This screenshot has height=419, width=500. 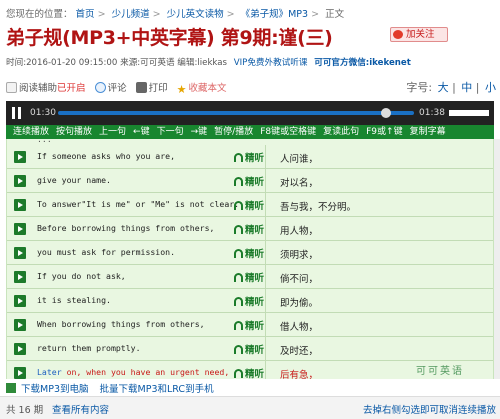 What do you see at coordinates (141, 87) in the screenshot?
I see `print-icon` at bounding box center [141, 87].